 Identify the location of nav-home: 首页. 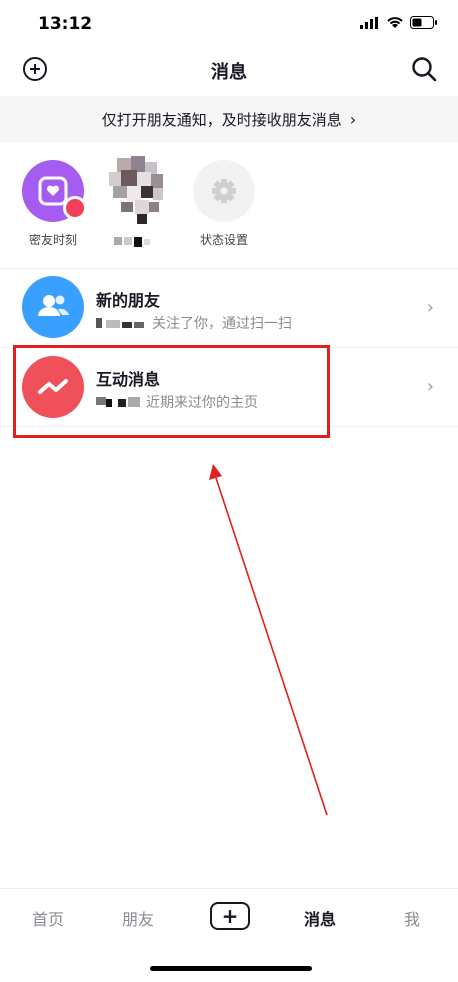
(48, 918).